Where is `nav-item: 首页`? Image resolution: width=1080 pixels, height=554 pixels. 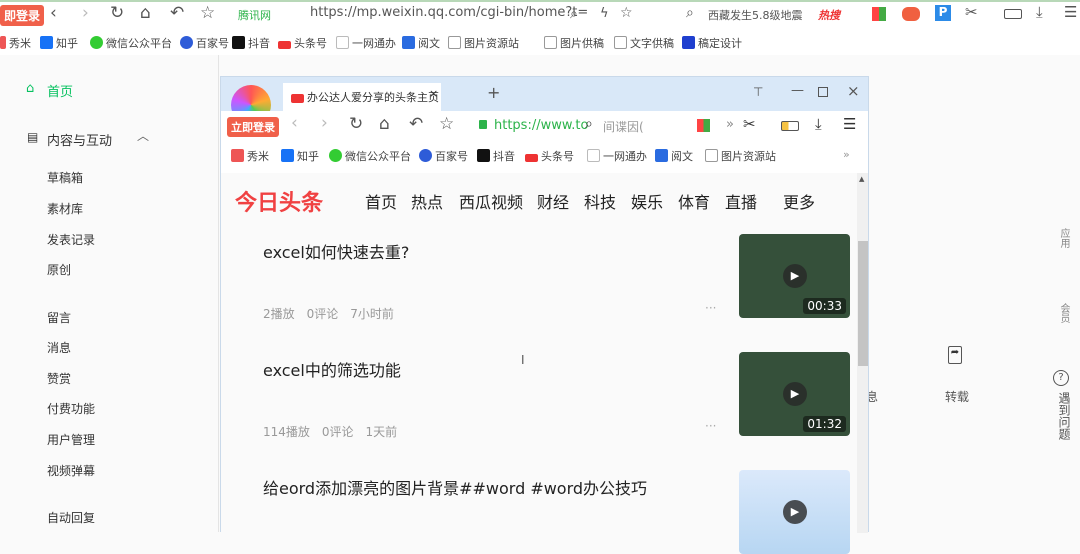 nav-item: 首页 is located at coordinates (381, 201).